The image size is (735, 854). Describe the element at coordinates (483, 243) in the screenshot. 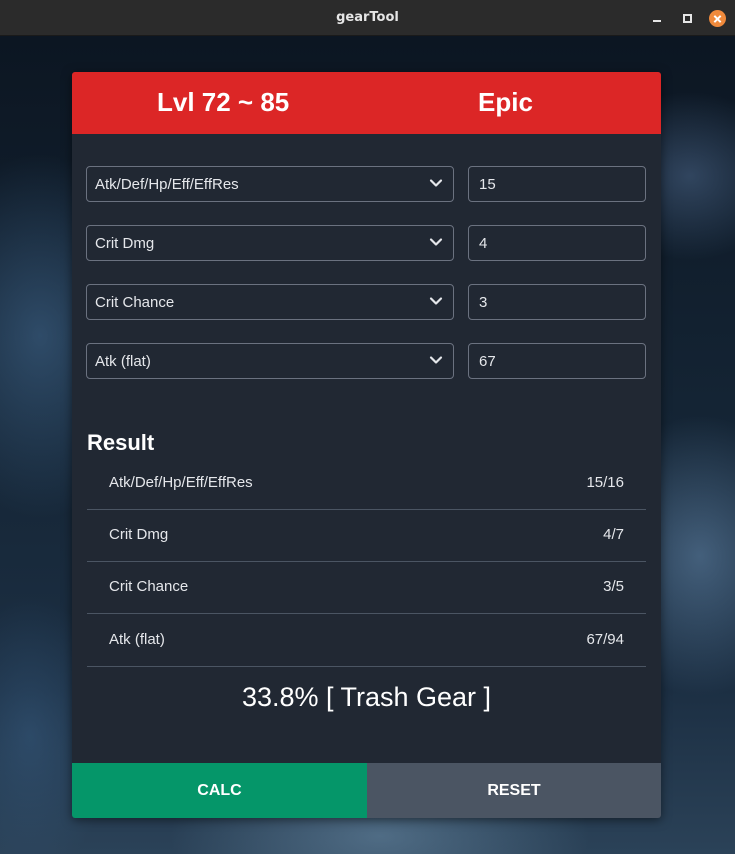

I see `substat-input-value: 4` at that location.